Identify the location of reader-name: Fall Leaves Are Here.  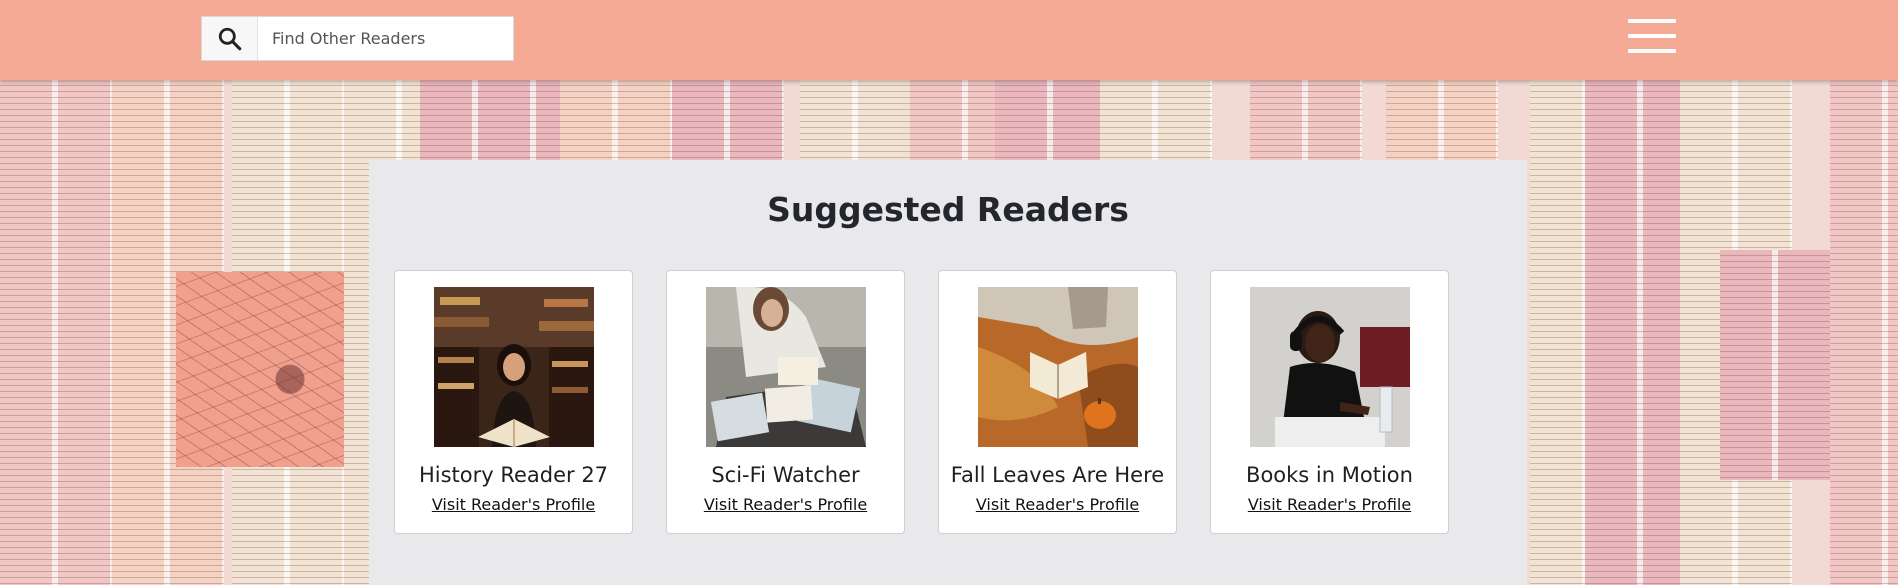
(1057, 475).